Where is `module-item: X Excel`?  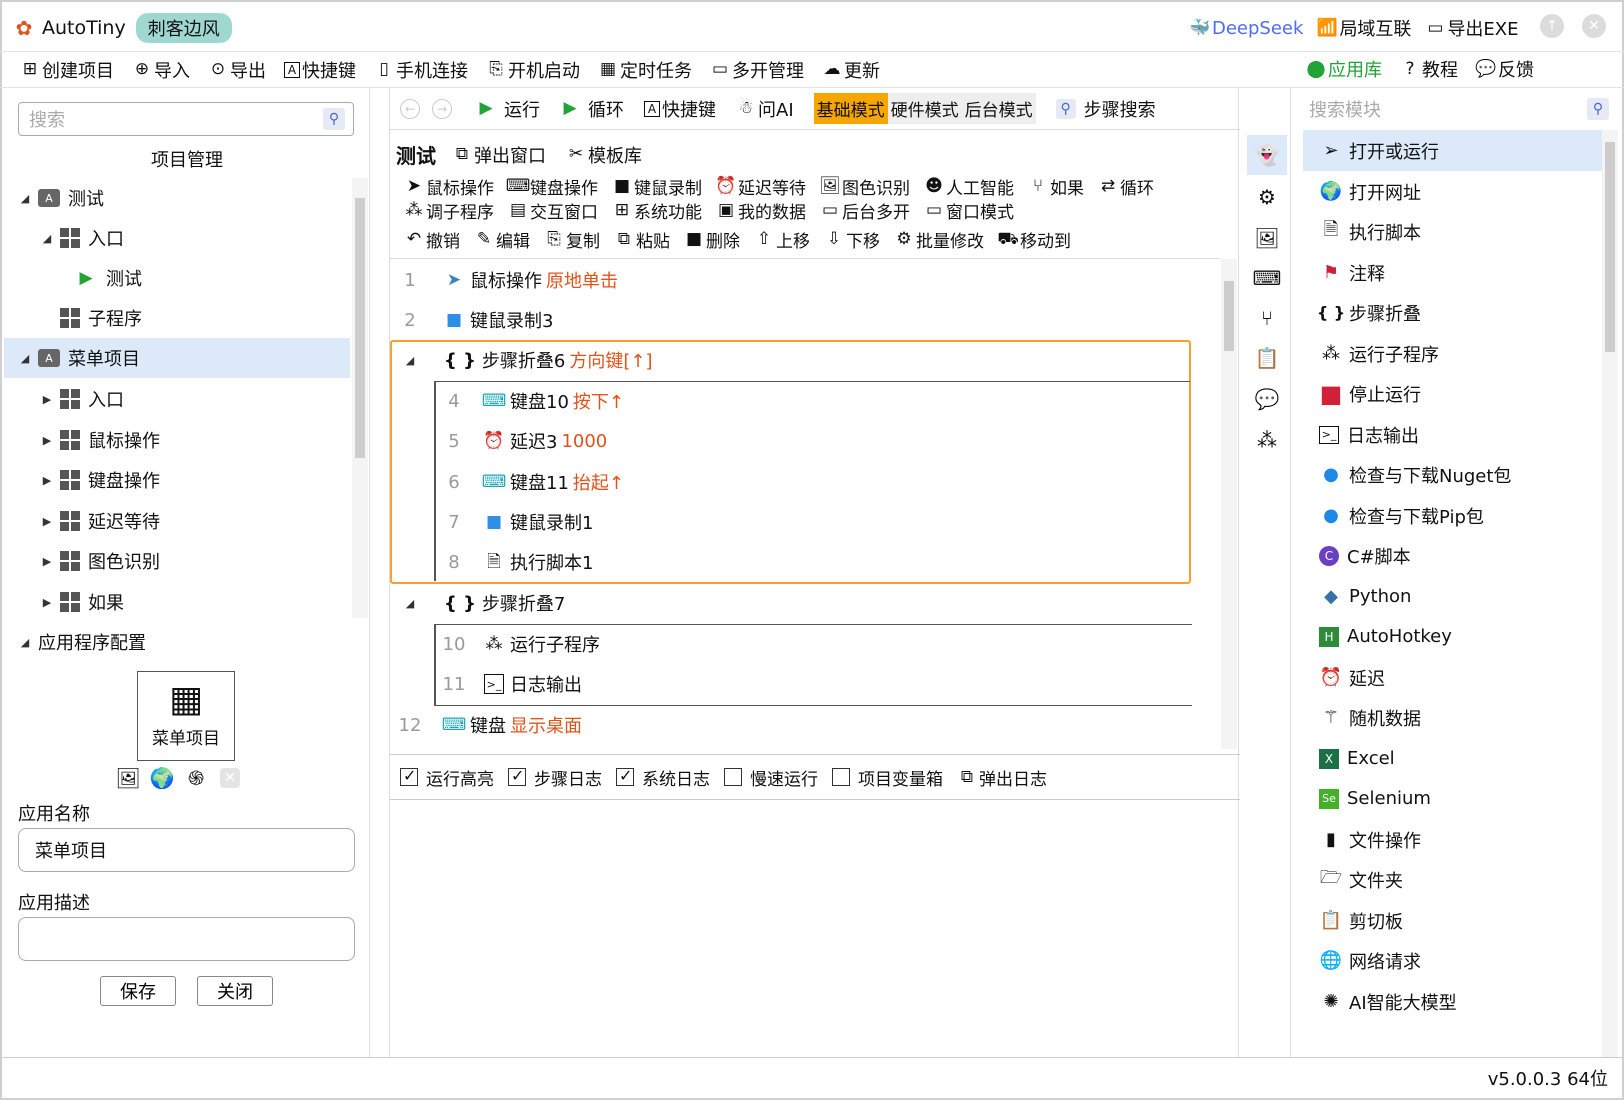
module-item: X Excel is located at coordinates (1458, 758).